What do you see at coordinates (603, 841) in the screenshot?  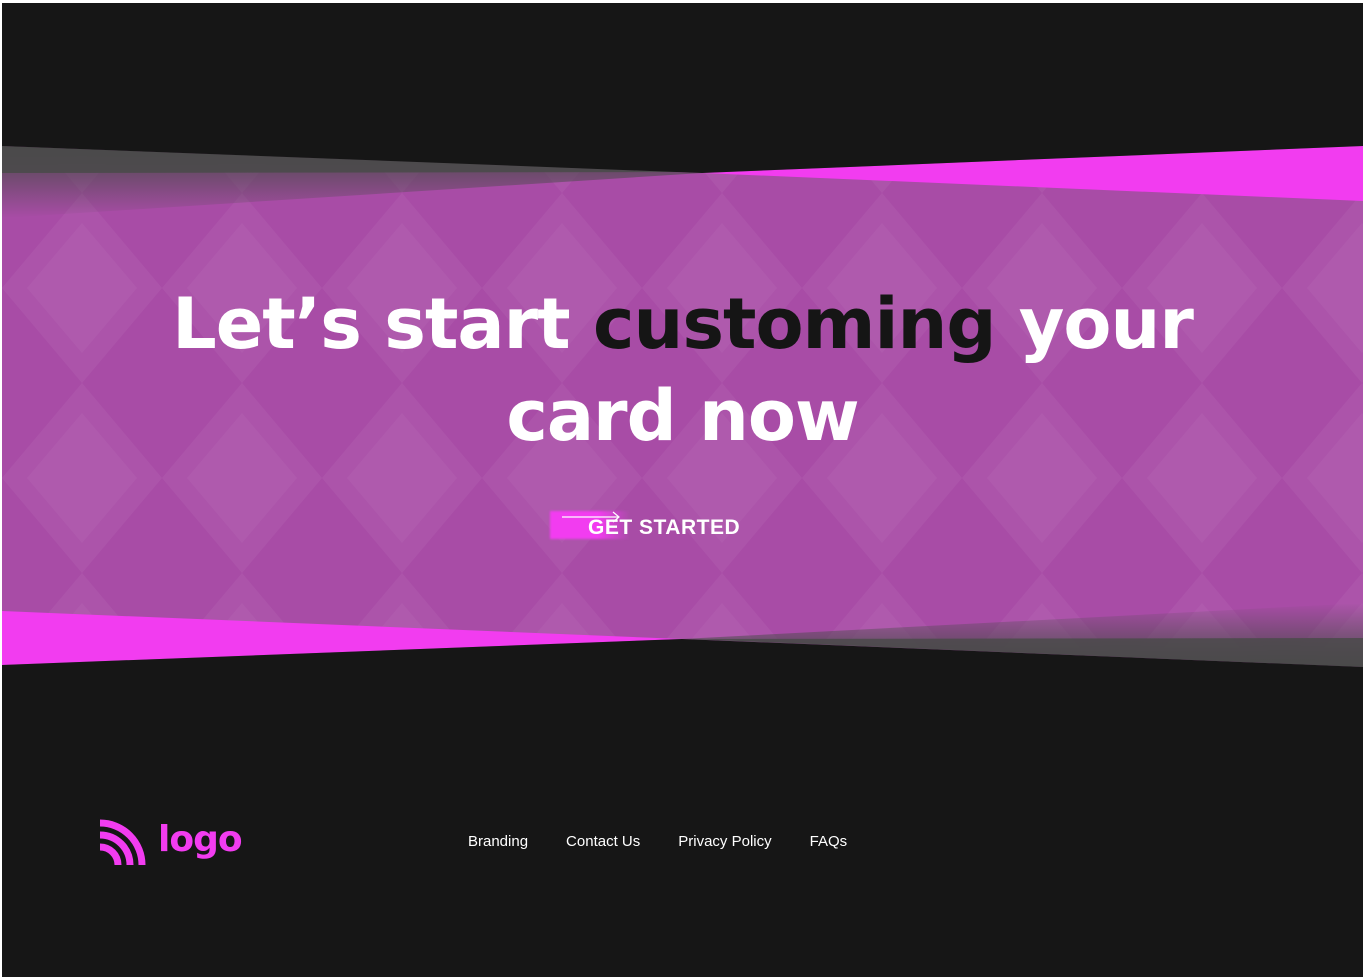 I see `footer-link-contact-us: Contact Us` at bounding box center [603, 841].